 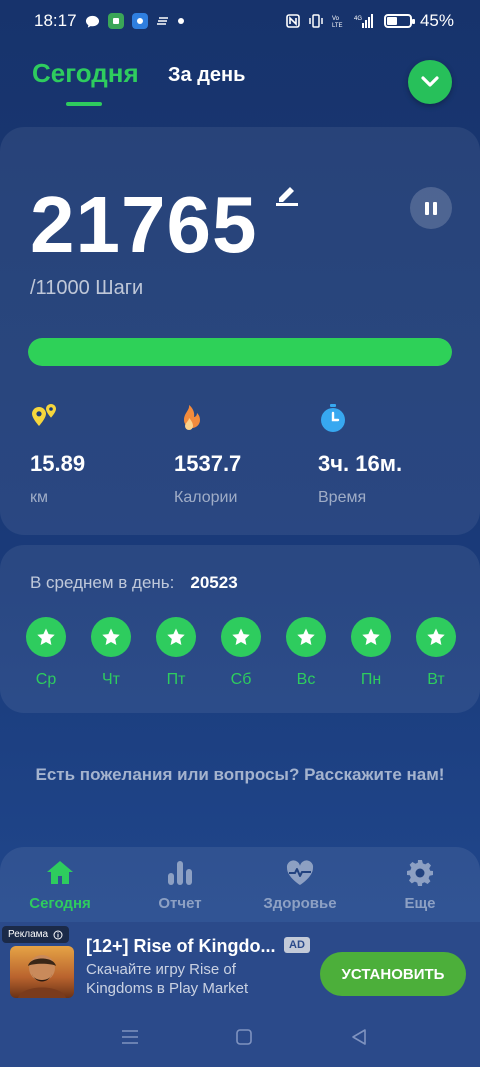 I want to click on volte-icon: Vo LTE, so click(x=339, y=21).